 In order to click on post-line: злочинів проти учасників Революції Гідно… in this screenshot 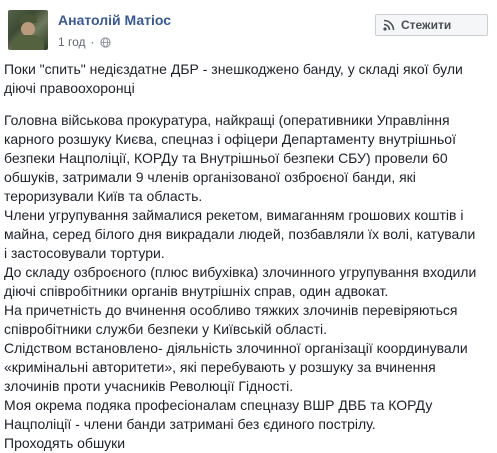, I will do `click(149, 386)`.